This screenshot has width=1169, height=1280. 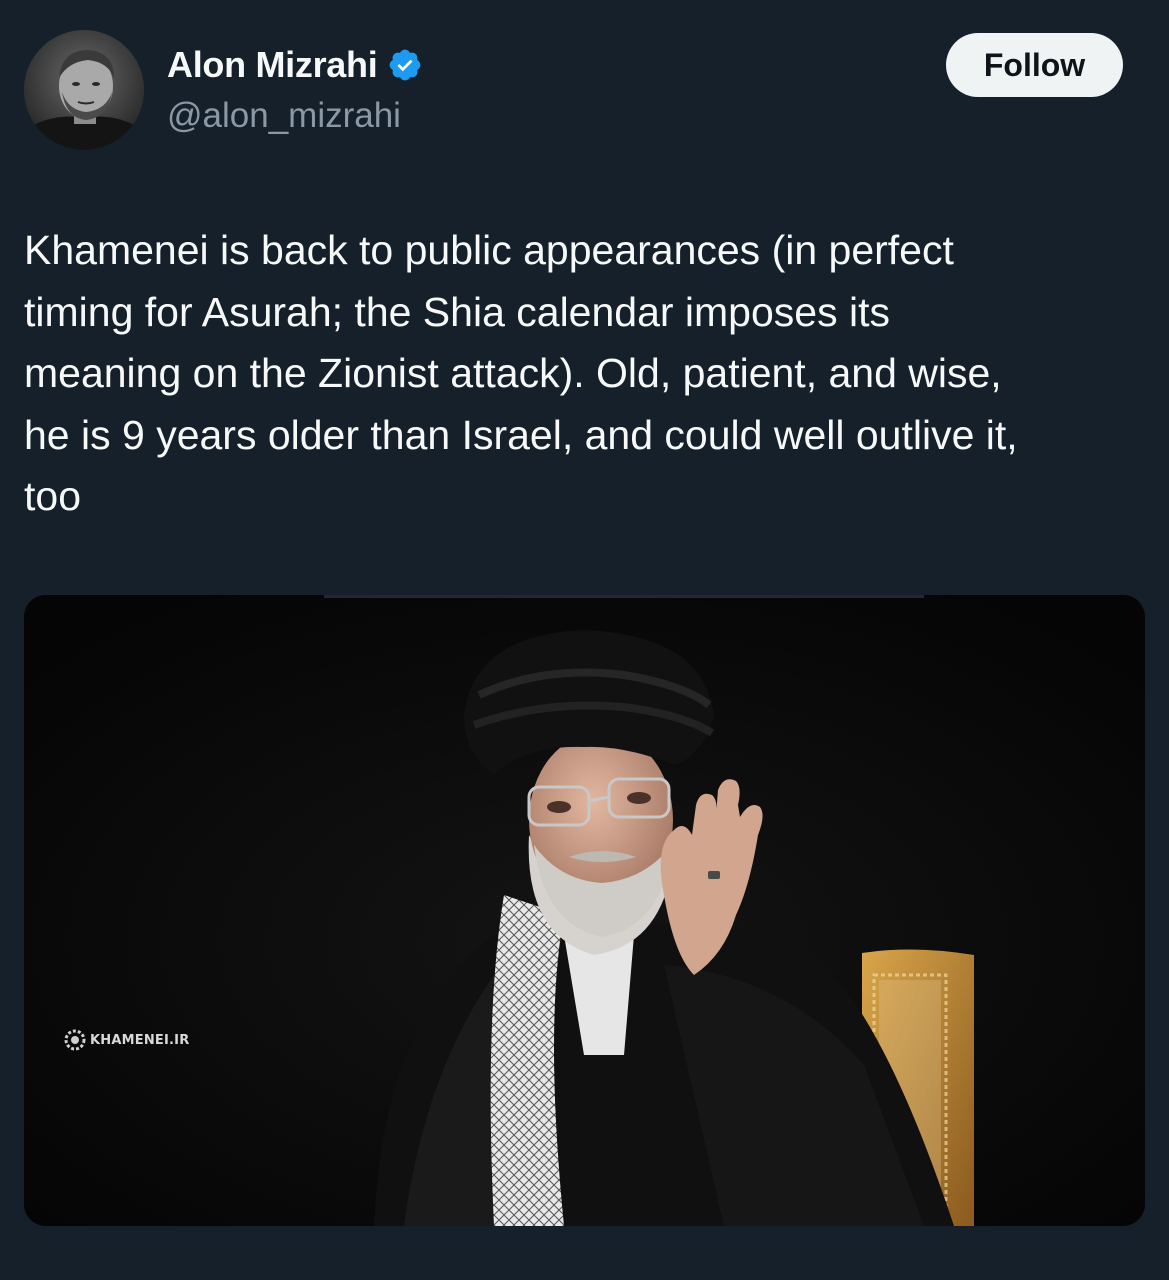 I want to click on author-handle: @alon_mizrahi, so click(x=284, y=116).